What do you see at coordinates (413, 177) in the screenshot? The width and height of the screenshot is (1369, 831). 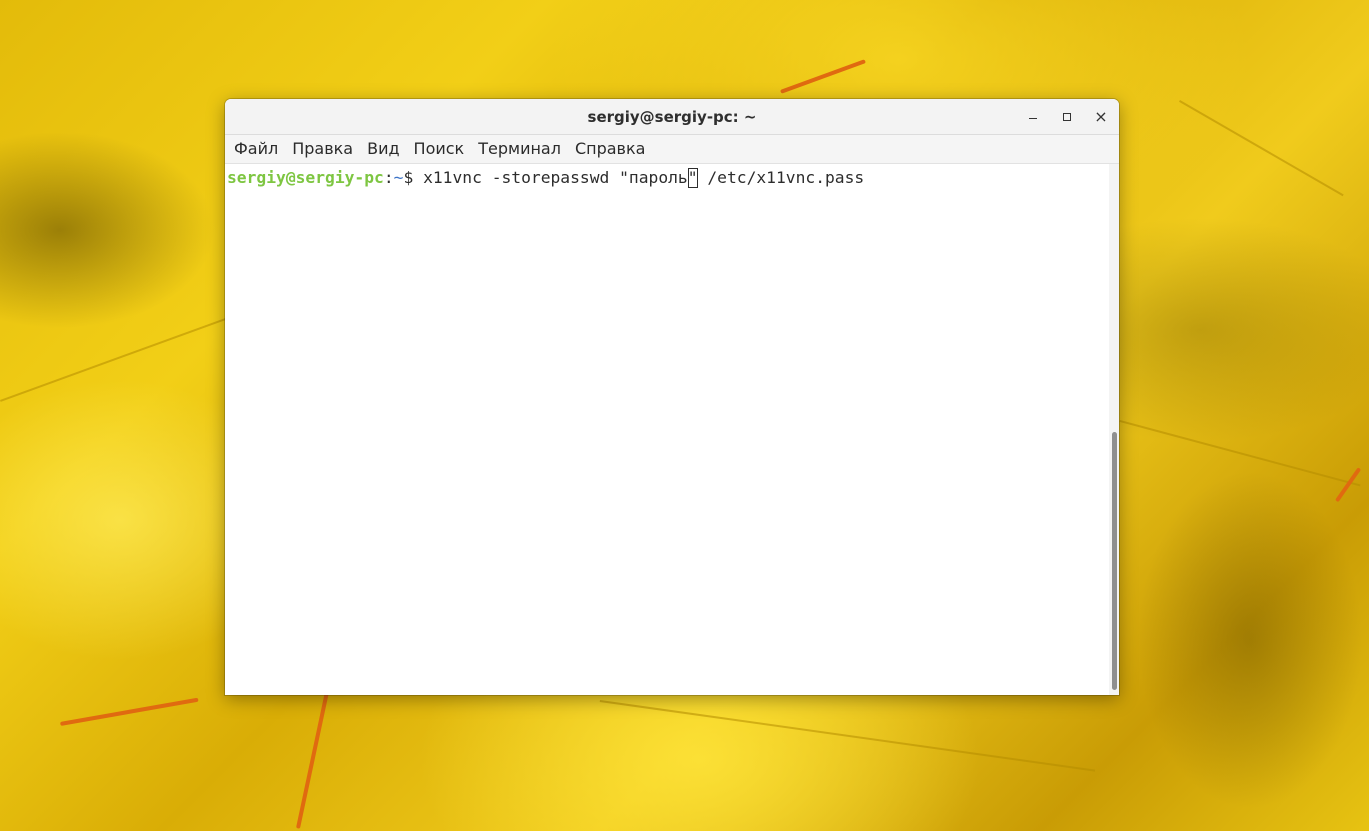 I see `prompt-symbol: $` at bounding box center [413, 177].